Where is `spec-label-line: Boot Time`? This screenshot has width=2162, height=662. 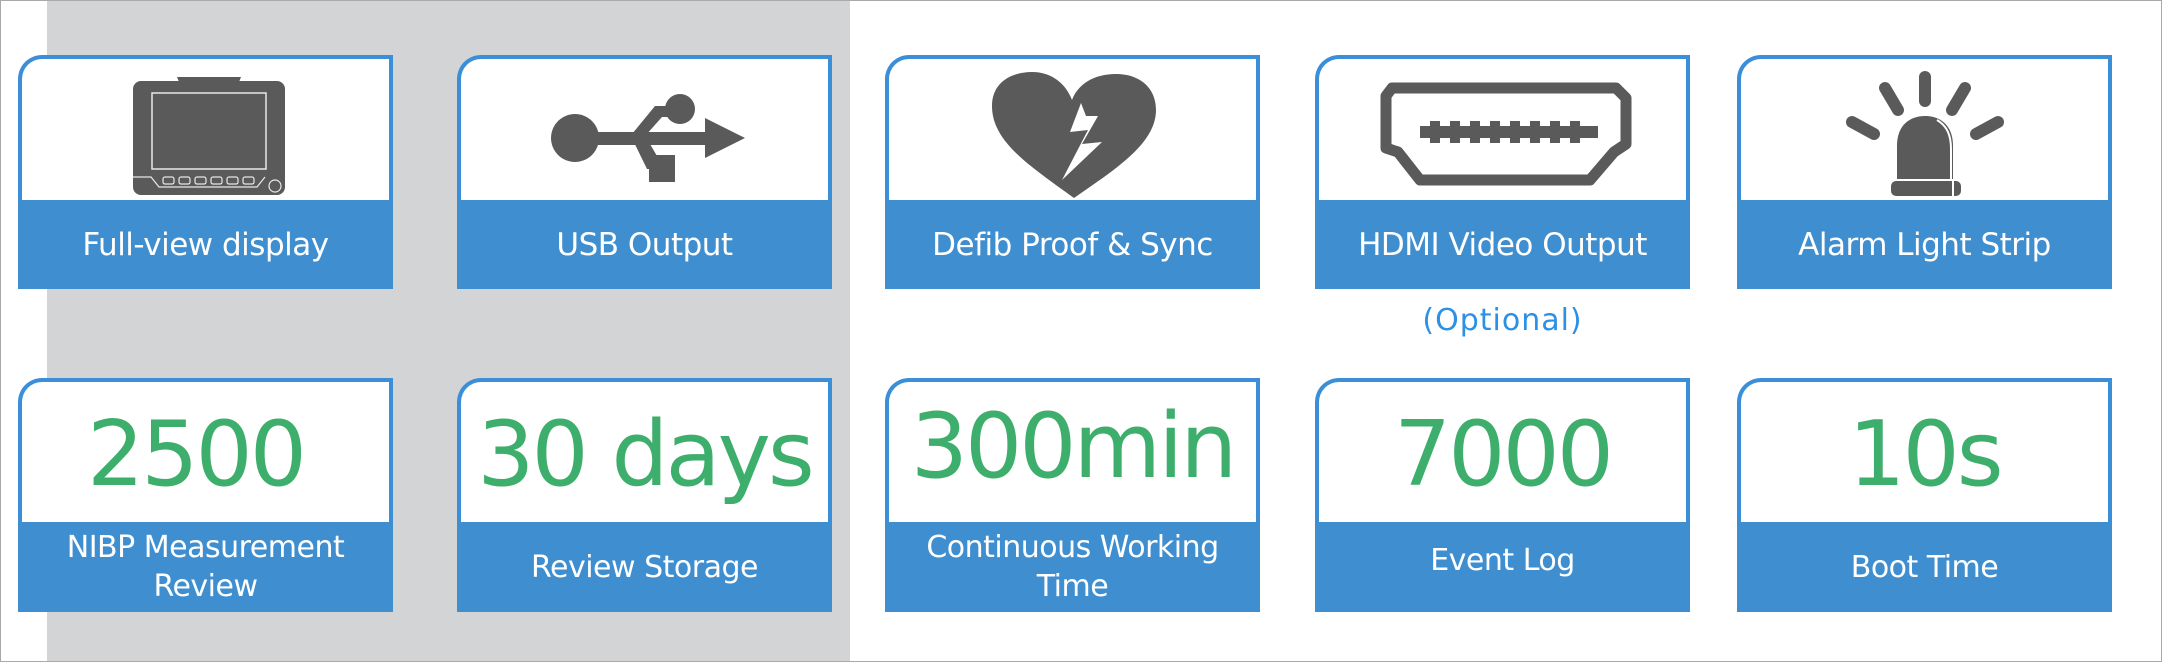
spec-label-line: Boot Time is located at coordinates (1924, 567).